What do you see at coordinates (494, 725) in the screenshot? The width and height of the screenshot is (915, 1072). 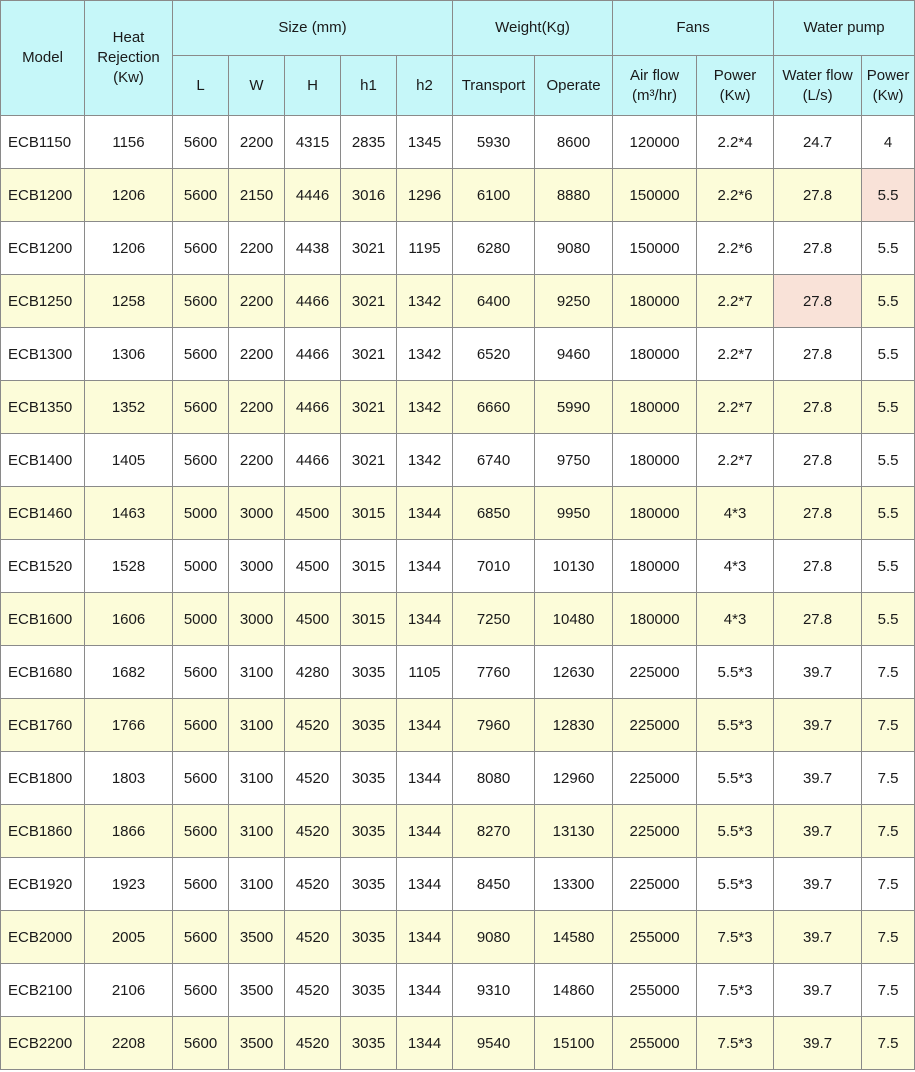 I see `transport-weight-cell: 7960` at bounding box center [494, 725].